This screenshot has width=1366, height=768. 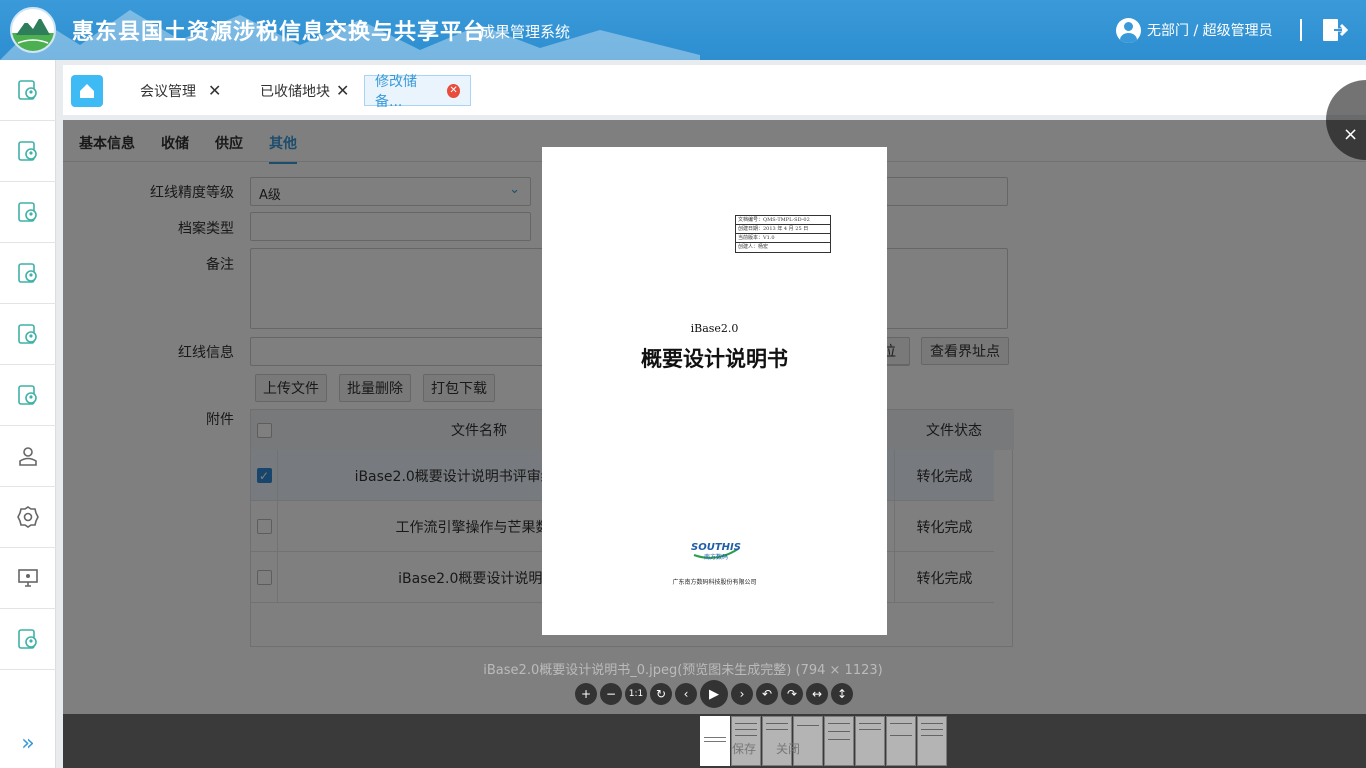 I want to click on play-icon: ▶, so click(x=714, y=694).